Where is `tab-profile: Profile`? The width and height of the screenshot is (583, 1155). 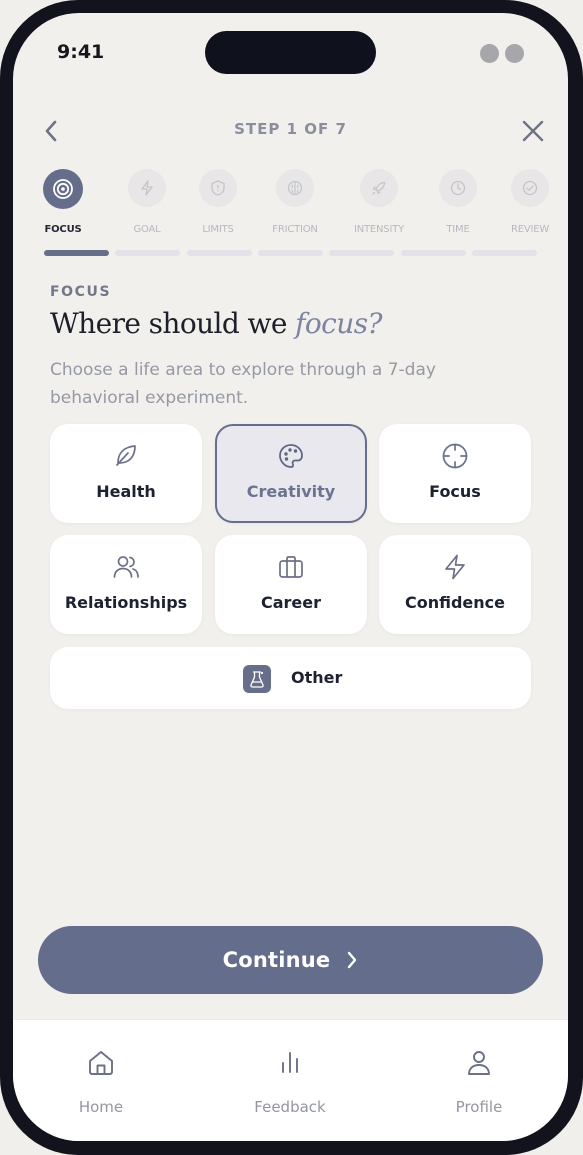
tab-profile: Profile is located at coordinates (479, 1075).